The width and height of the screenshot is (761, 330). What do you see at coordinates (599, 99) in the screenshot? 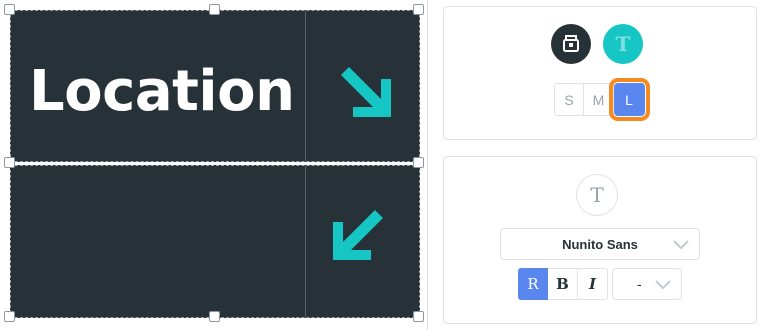
I see `size-m-button: M` at bounding box center [599, 99].